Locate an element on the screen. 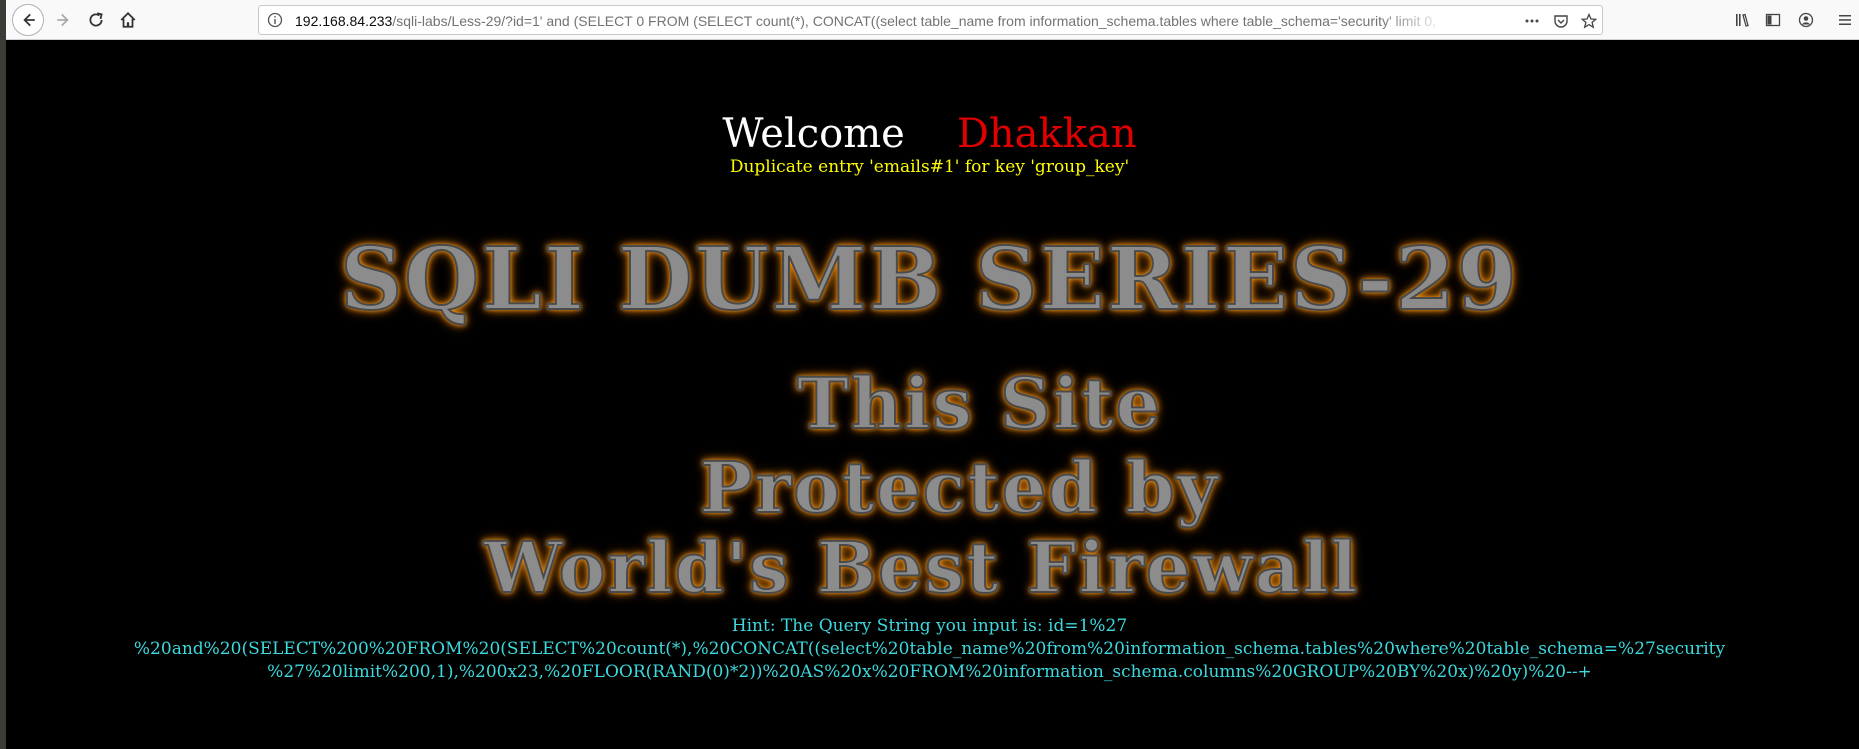  account-icon is located at coordinates (1806, 20).